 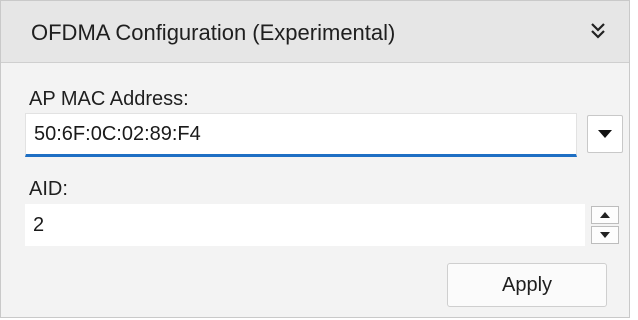 I want to click on aid-spin-up-button, so click(x=605, y=215).